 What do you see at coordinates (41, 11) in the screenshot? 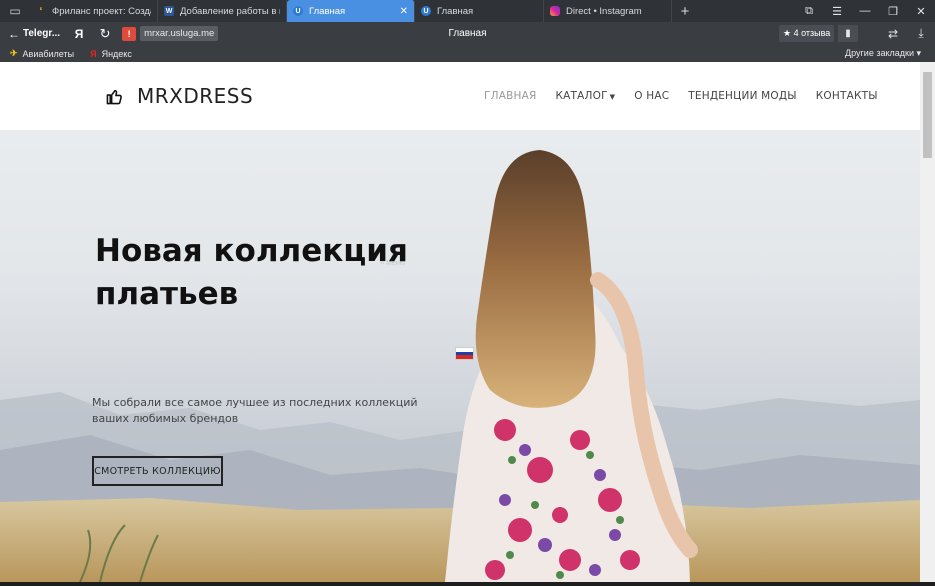
I see `yandex-freelance-icon: ʻ` at bounding box center [41, 11].